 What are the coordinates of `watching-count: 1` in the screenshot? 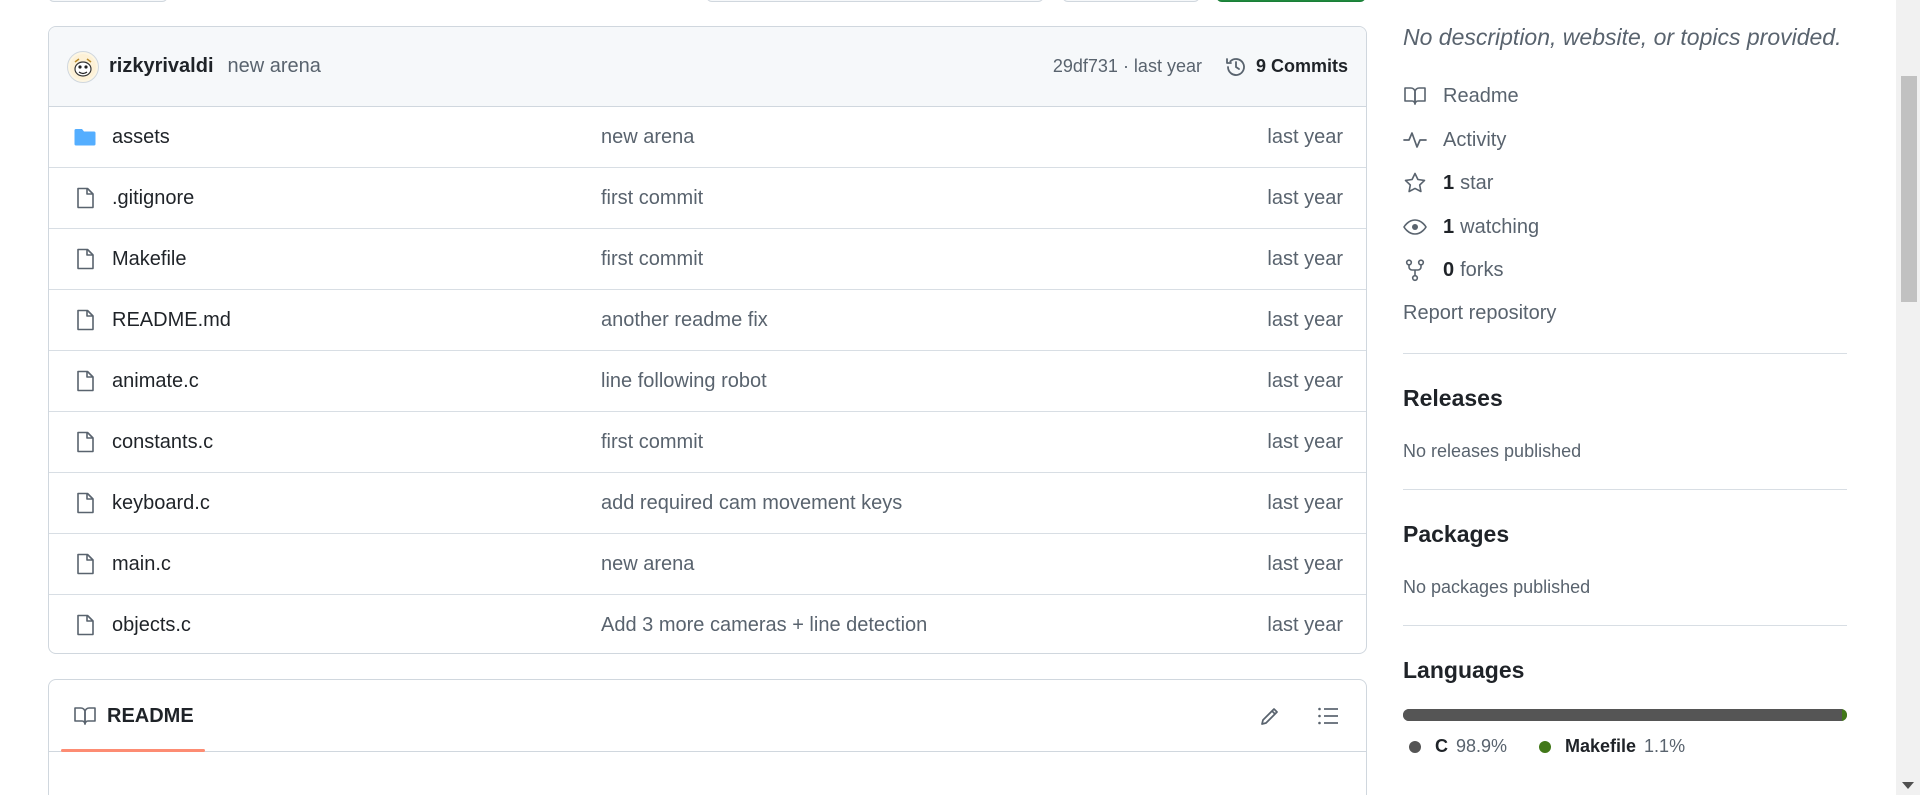 It's located at (1449, 226).